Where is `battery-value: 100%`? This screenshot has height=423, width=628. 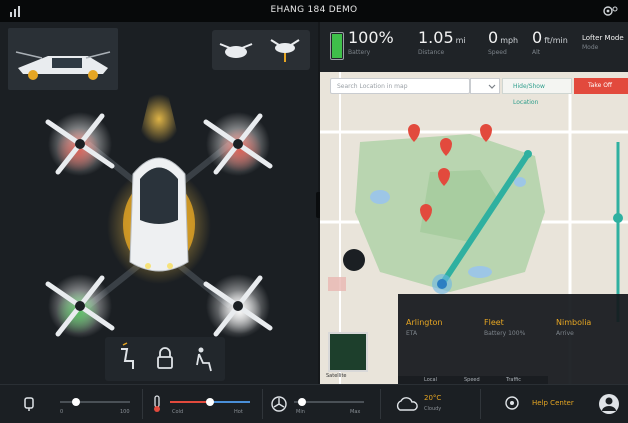 battery-value: 100% is located at coordinates (371, 37).